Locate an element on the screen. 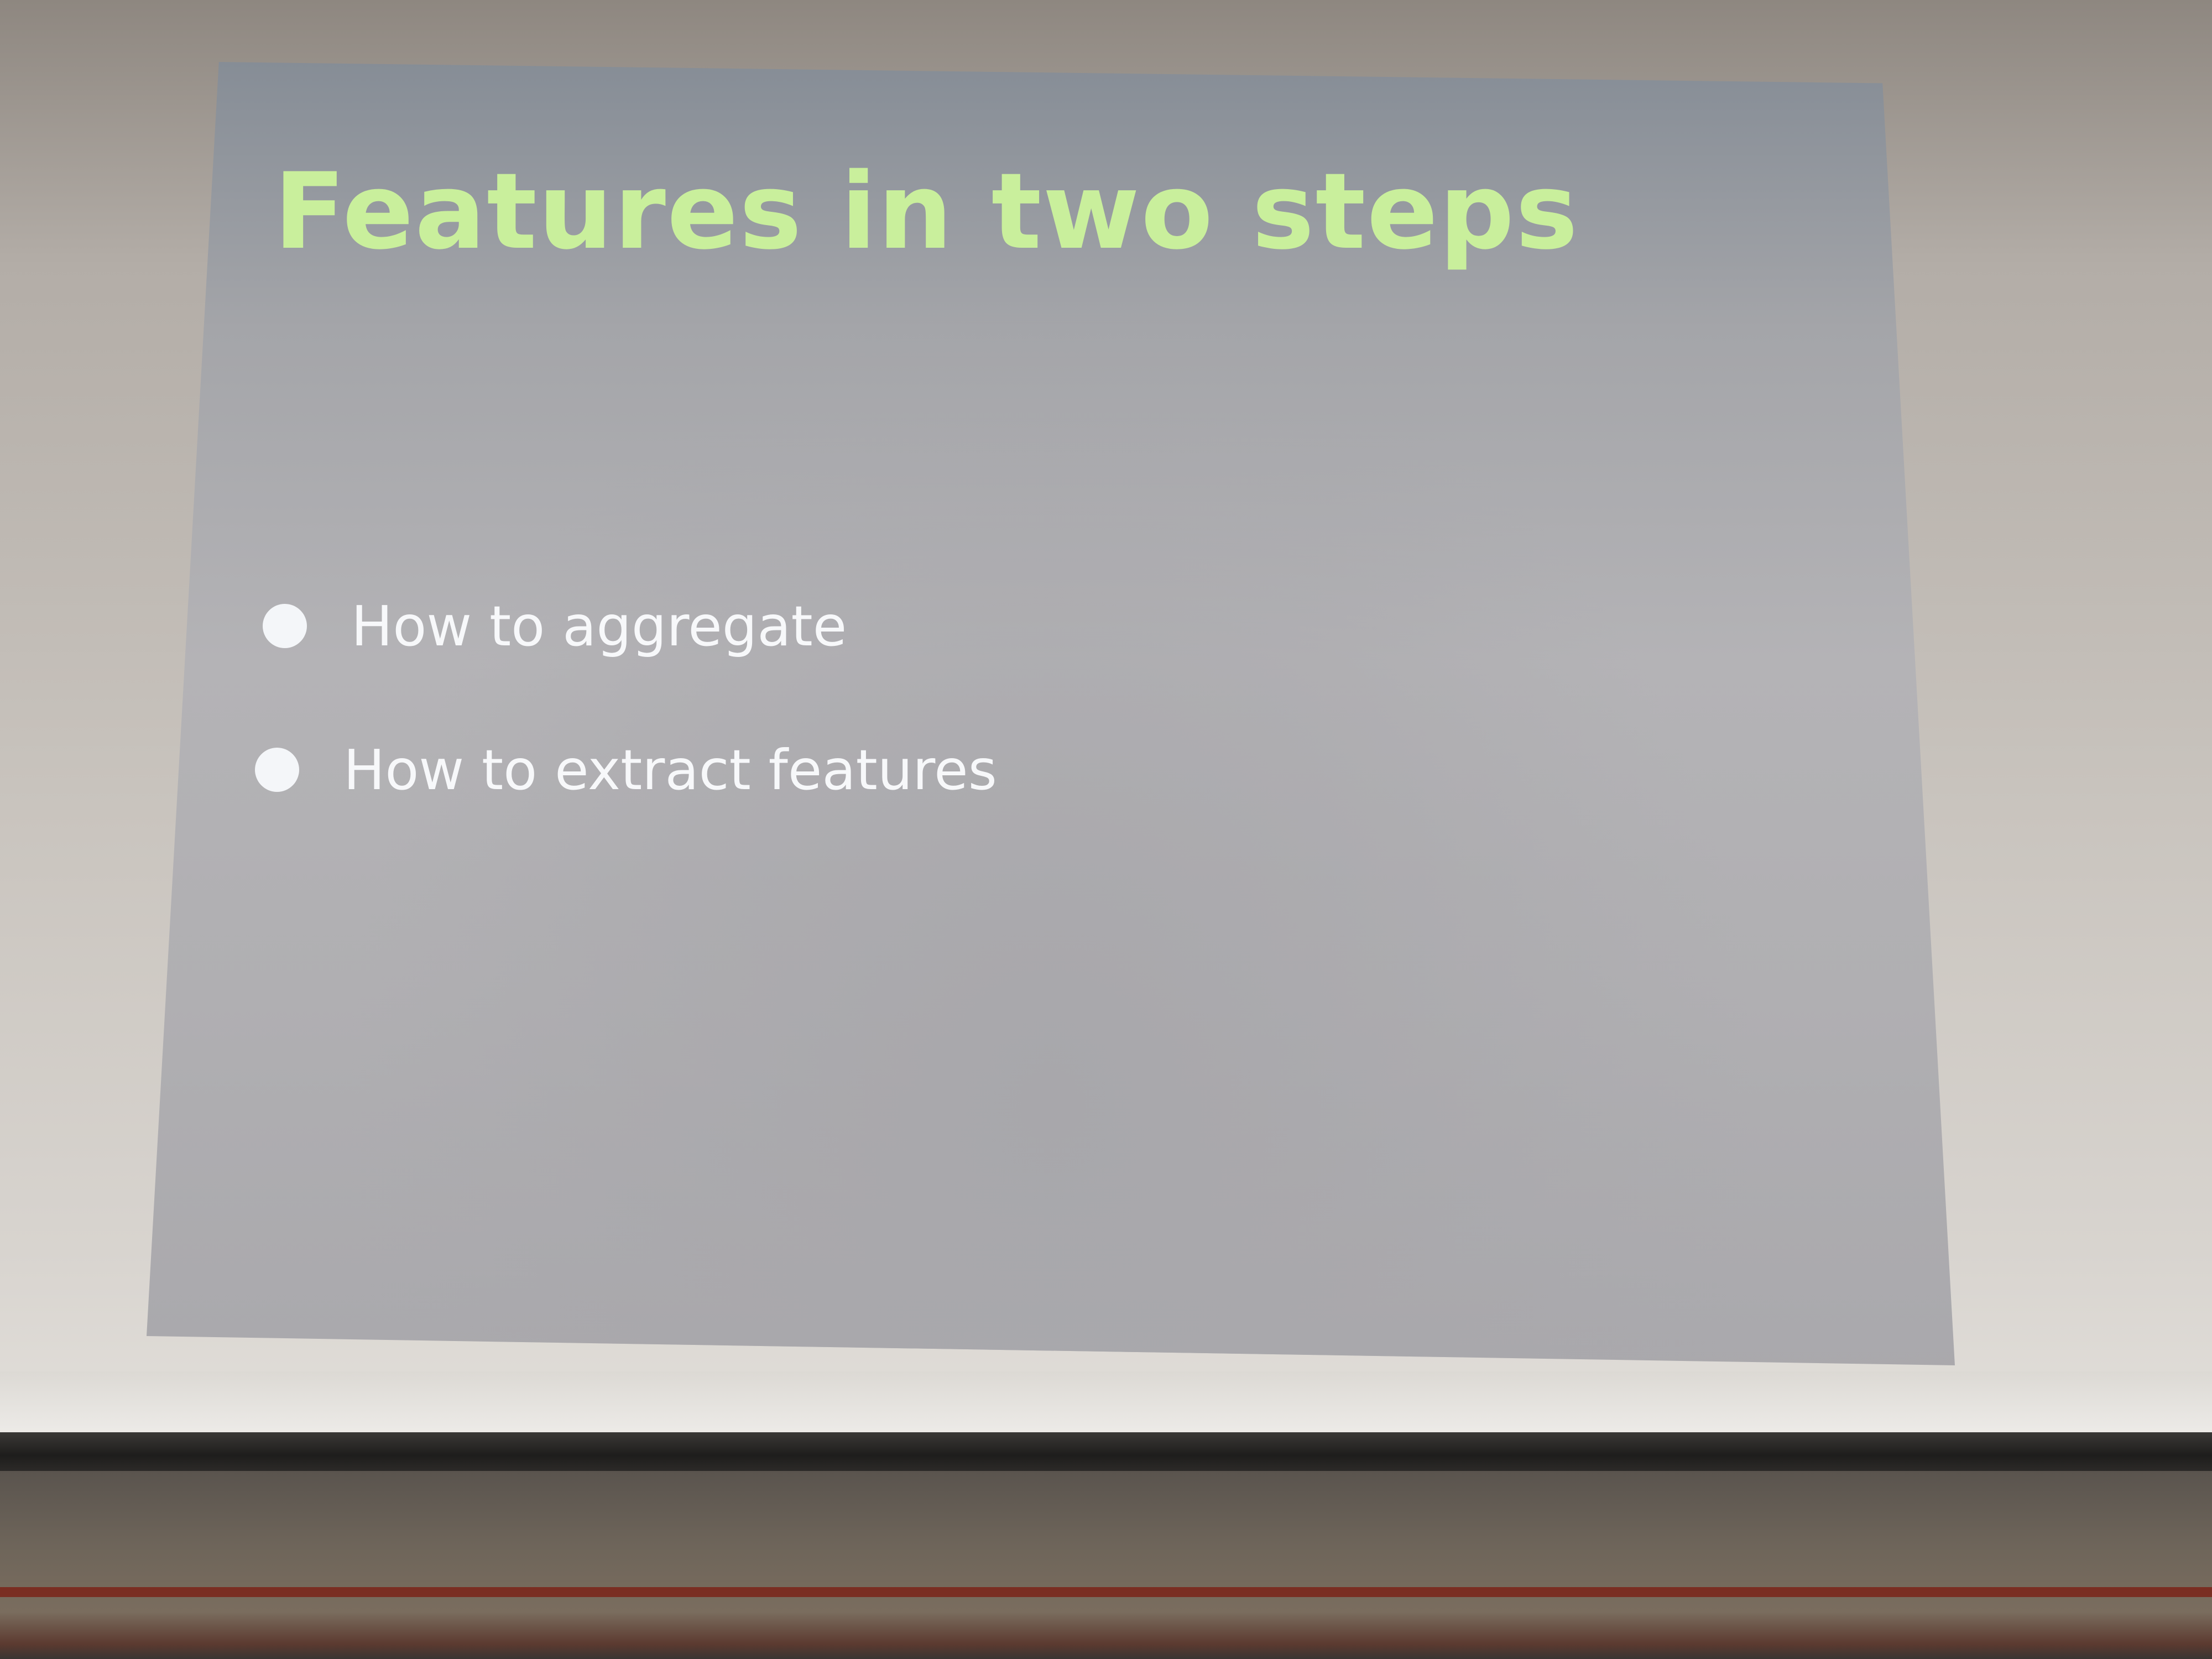  bullet-item: How to extract features is located at coordinates (626, 770).